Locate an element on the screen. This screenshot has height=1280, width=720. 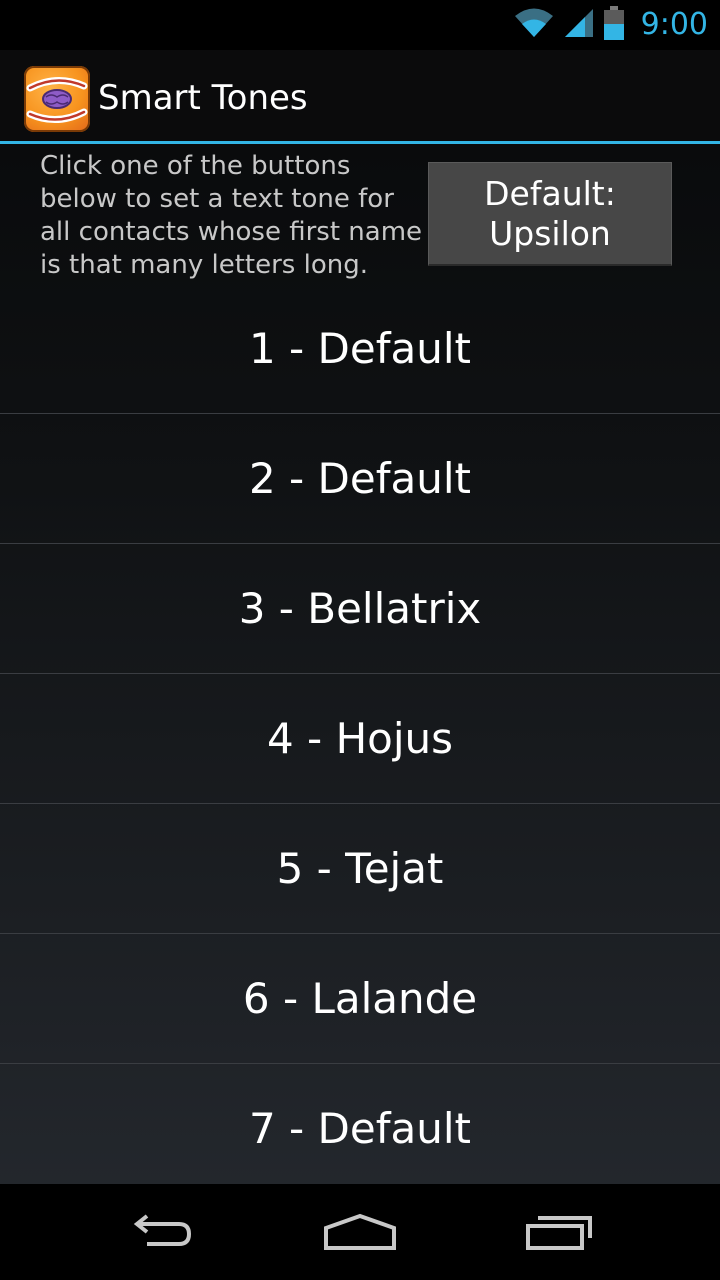
navigation-bar is located at coordinates (360, 1232).